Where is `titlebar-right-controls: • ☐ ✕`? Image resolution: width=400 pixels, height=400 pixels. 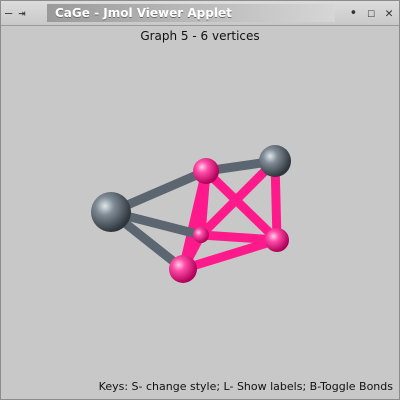 titlebar-right-controls: • ☐ ✕ is located at coordinates (371, 13).